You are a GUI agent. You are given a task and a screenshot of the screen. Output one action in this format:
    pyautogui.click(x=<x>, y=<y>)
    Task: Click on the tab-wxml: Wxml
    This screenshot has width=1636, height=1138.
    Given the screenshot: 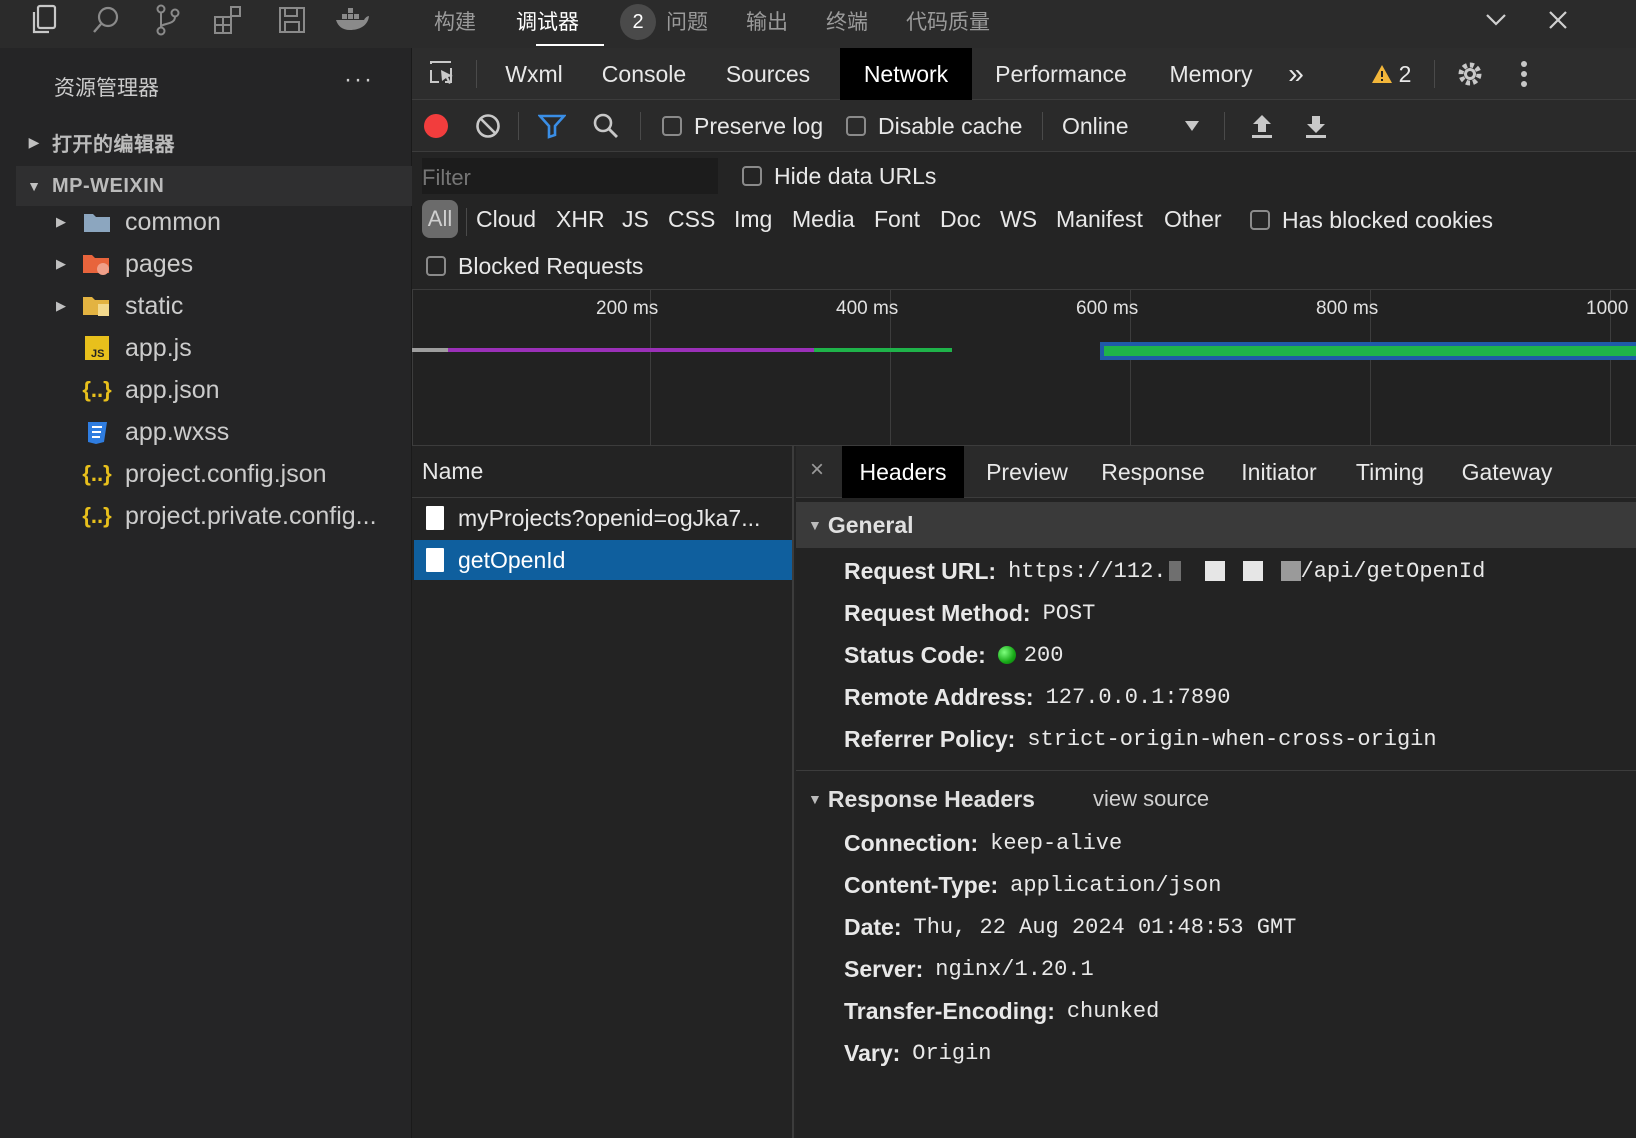 What is the action you would take?
    pyautogui.click(x=534, y=74)
    